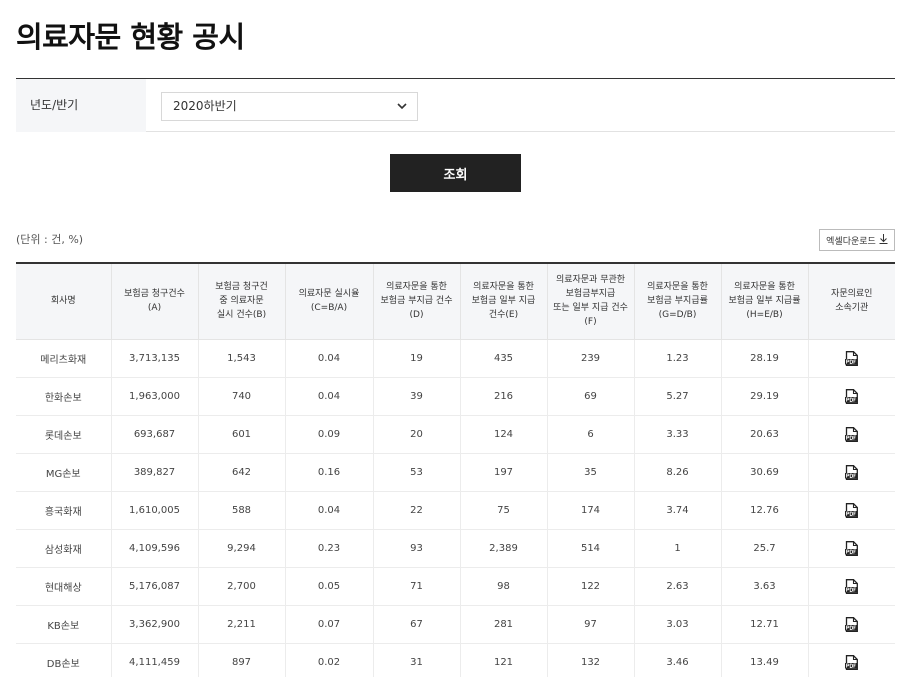 The height and width of the screenshot is (677, 900). What do you see at coordinates (591, 624) in the screenshot?
I see `table-cell: 97` at bounding box center [591, 624].